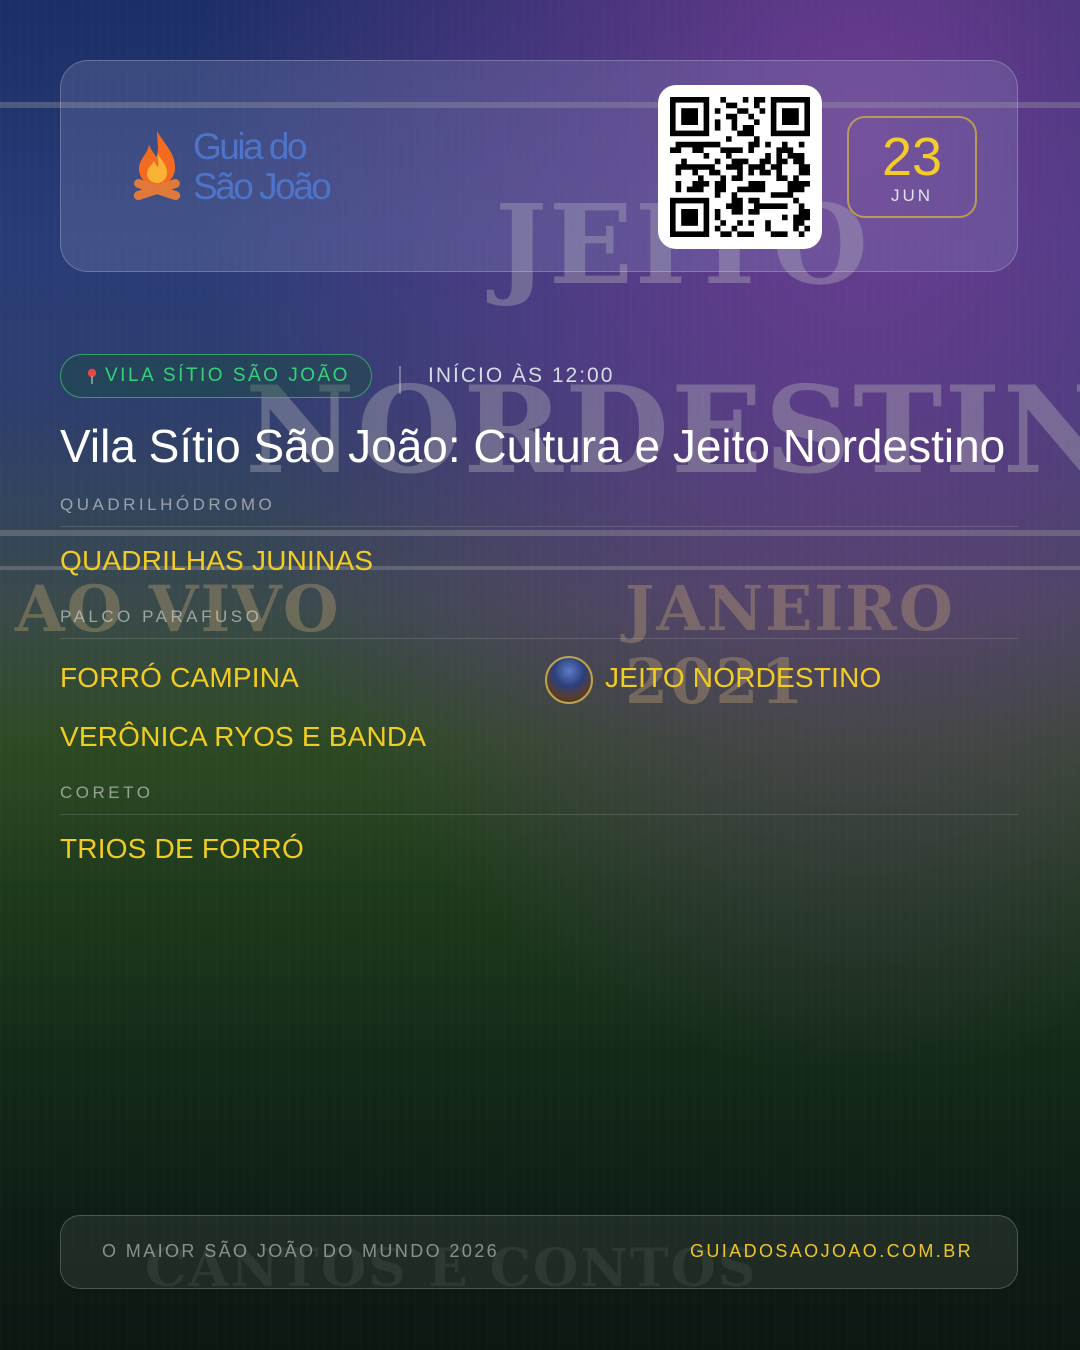 The image size is (1080, 1350). I want to click on background-stripe, so click(540, 533).